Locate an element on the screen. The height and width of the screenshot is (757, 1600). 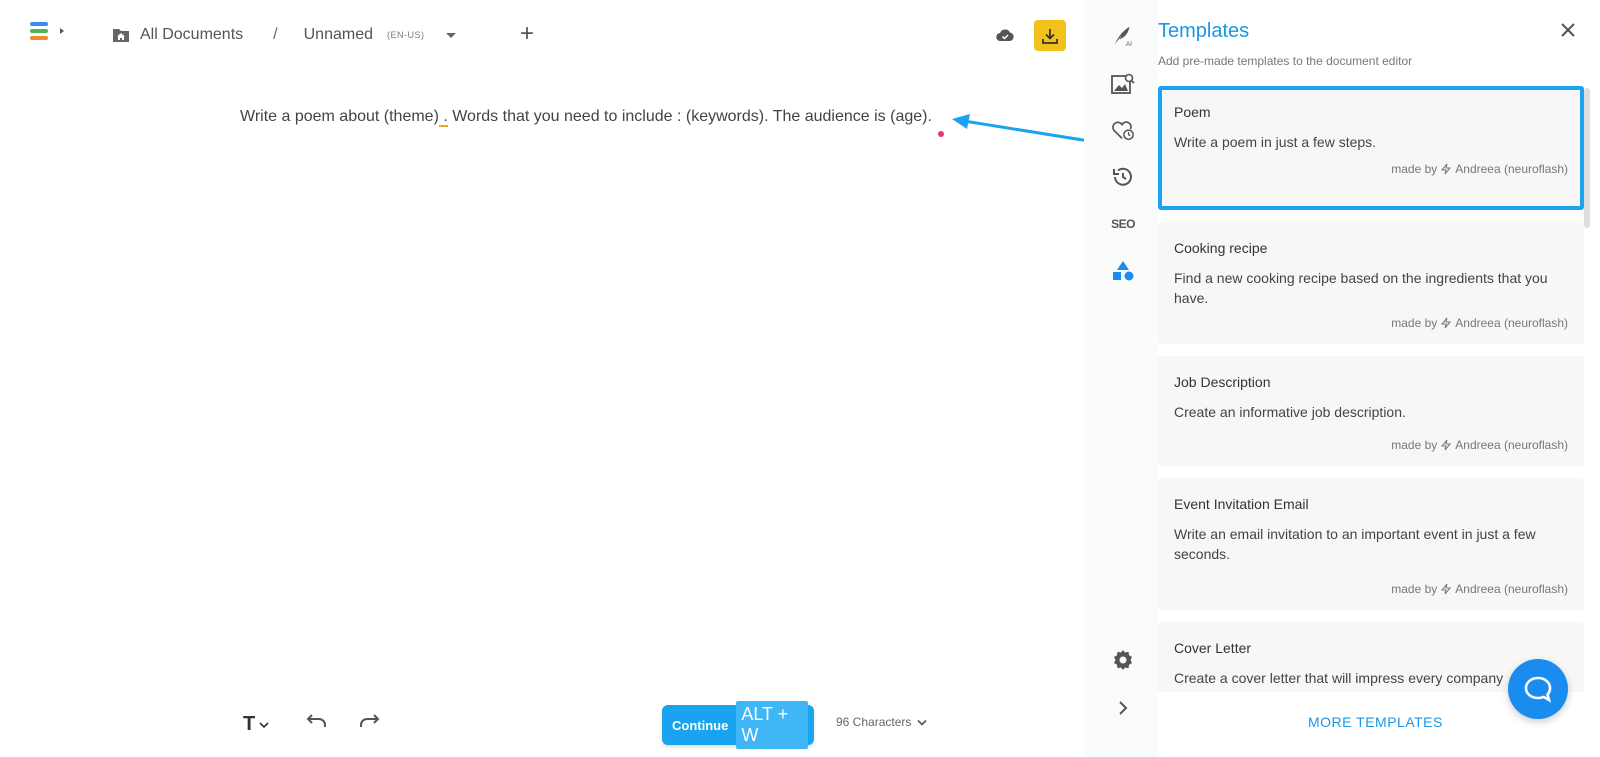
ai-writer-icon: AI is located at coordinates (1123, 36).